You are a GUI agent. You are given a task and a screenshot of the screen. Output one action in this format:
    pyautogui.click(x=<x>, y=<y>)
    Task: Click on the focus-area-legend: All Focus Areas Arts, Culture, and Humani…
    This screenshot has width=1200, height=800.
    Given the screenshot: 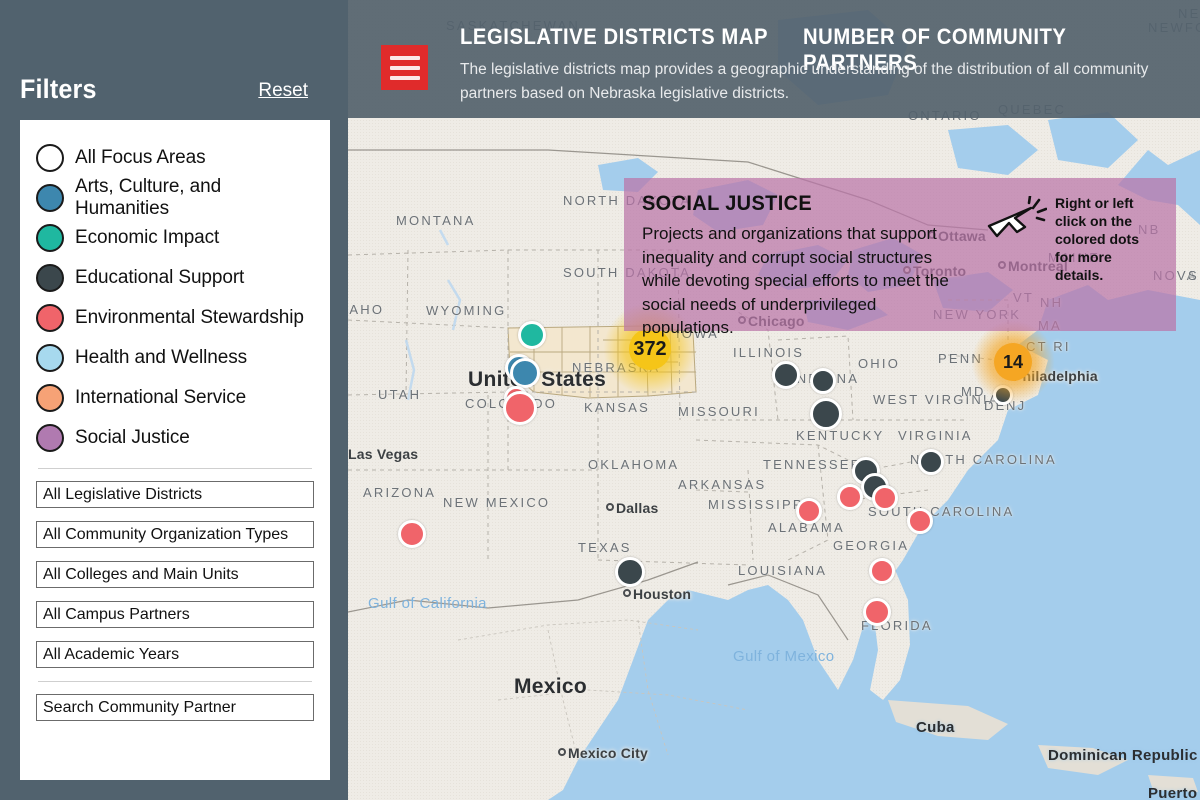 What is the action you would take?
    pyautogui.click(x=175, y=298)
    